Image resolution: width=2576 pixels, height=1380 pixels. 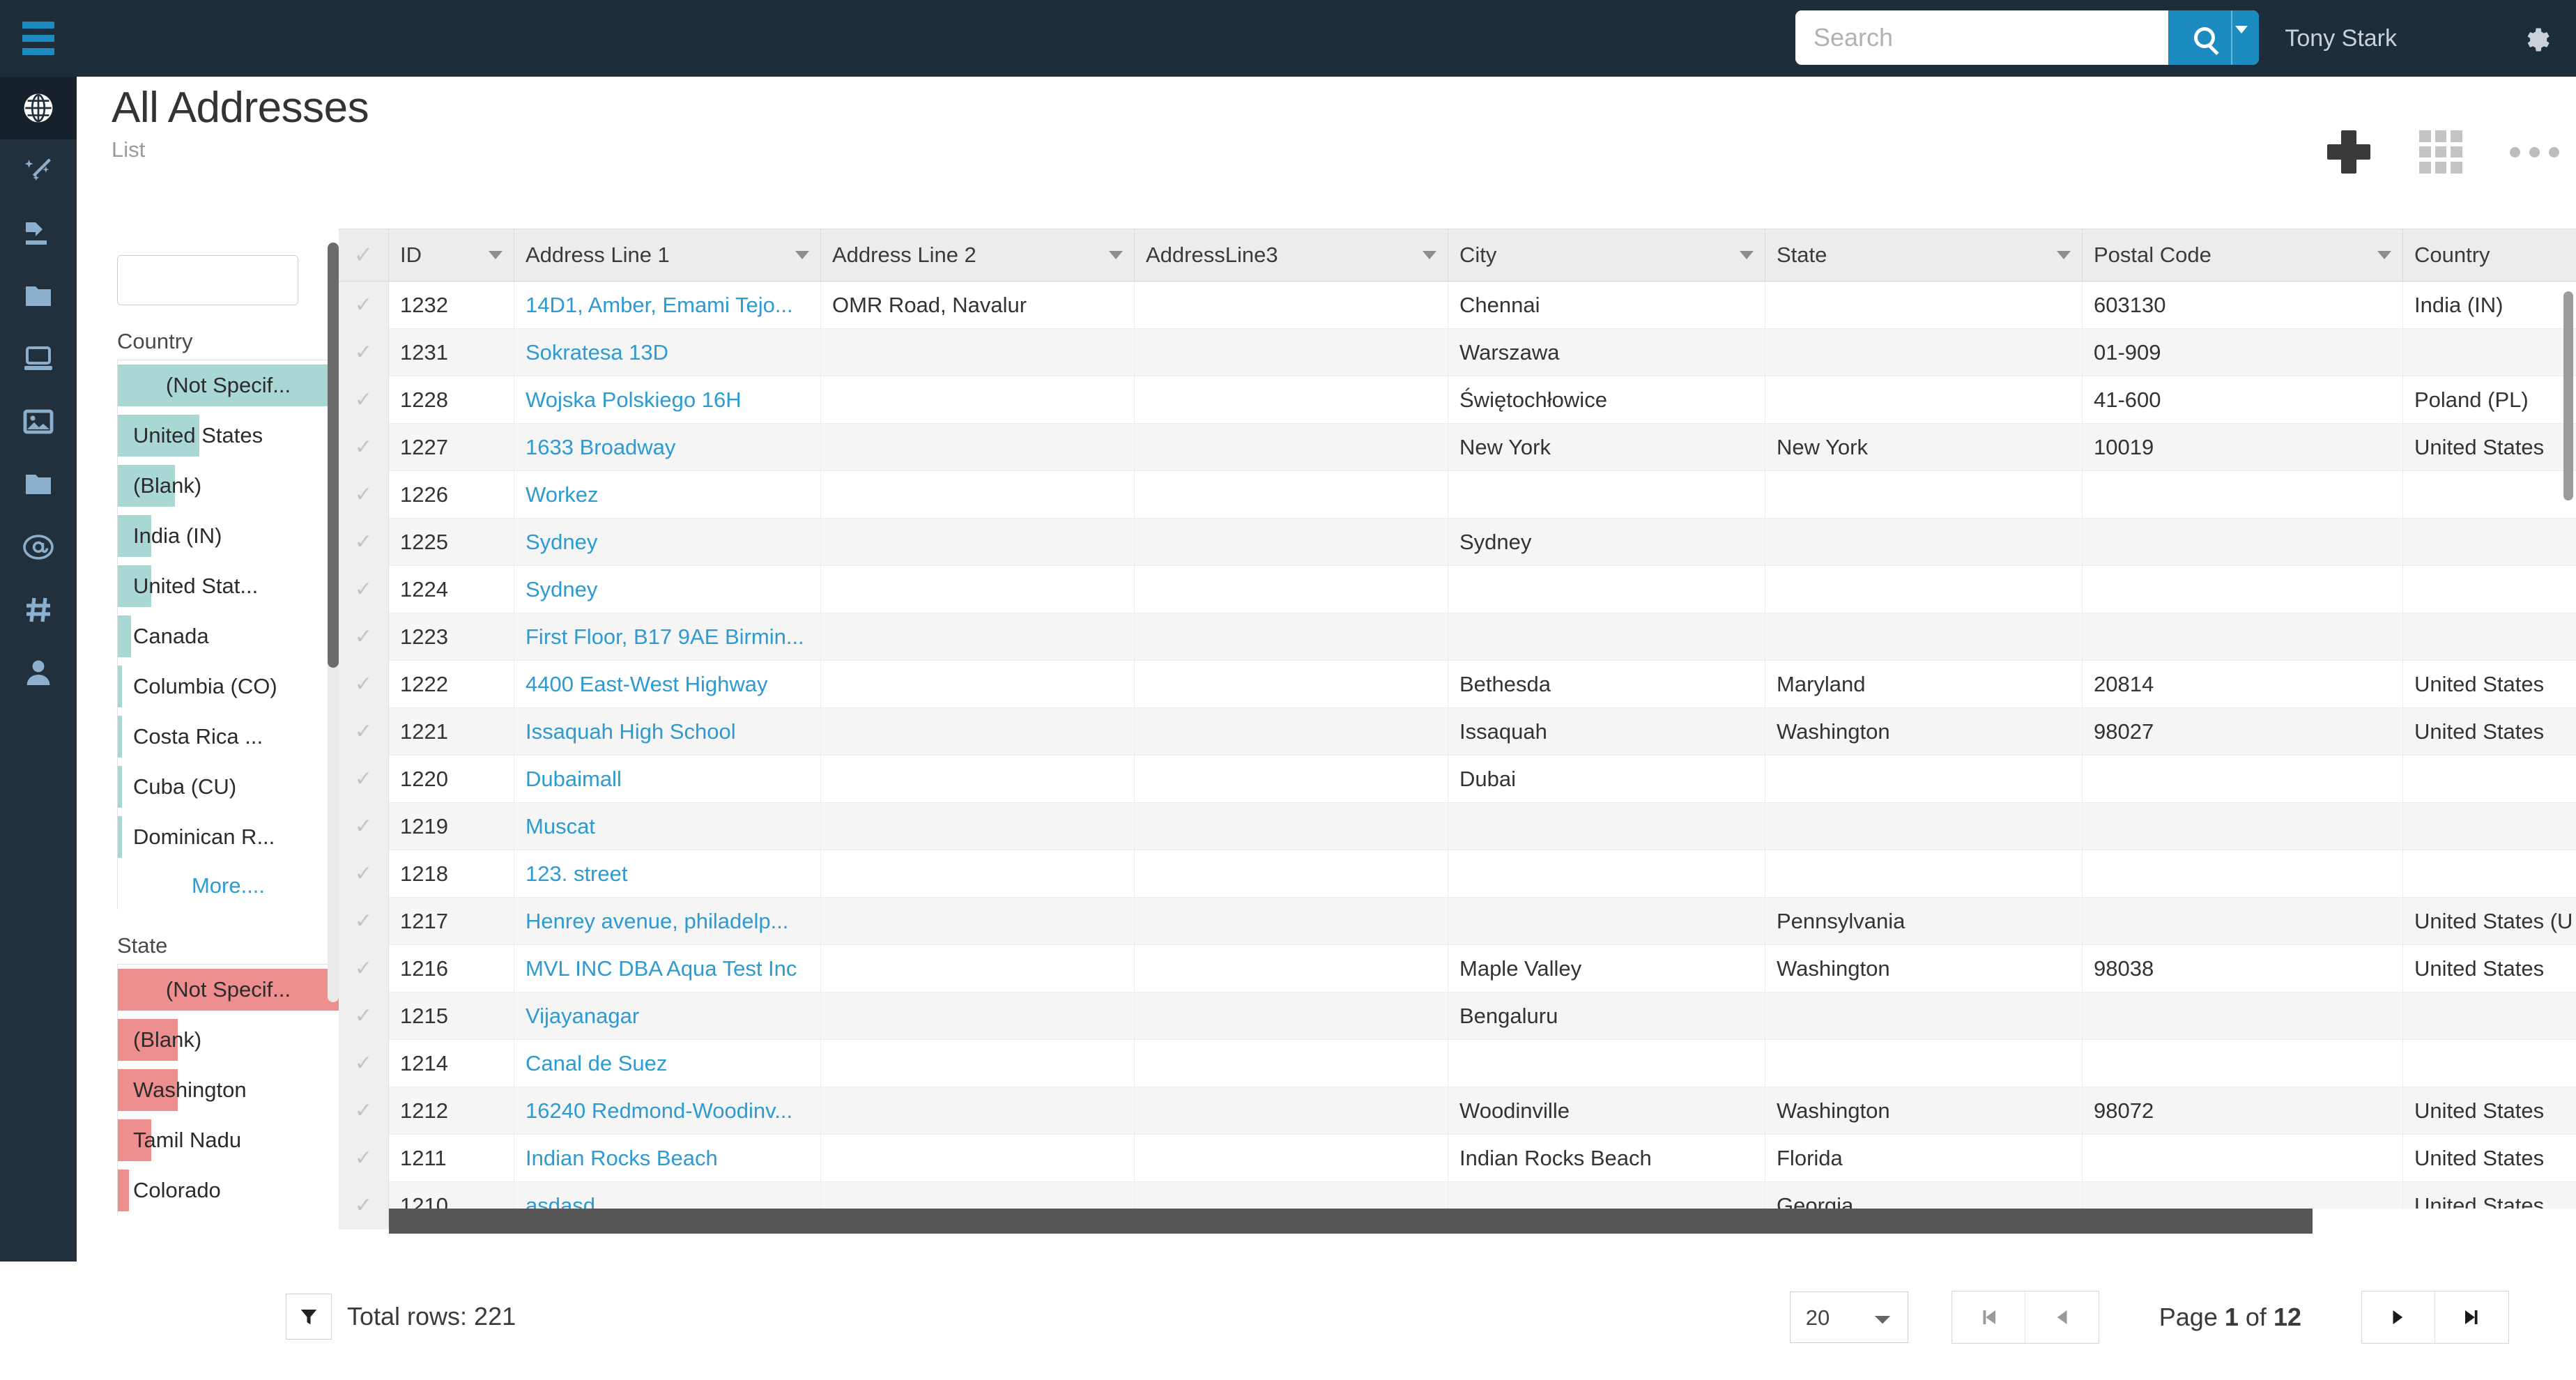 I want to click on select-all-cell: ✓, so click(x=364, y=255).